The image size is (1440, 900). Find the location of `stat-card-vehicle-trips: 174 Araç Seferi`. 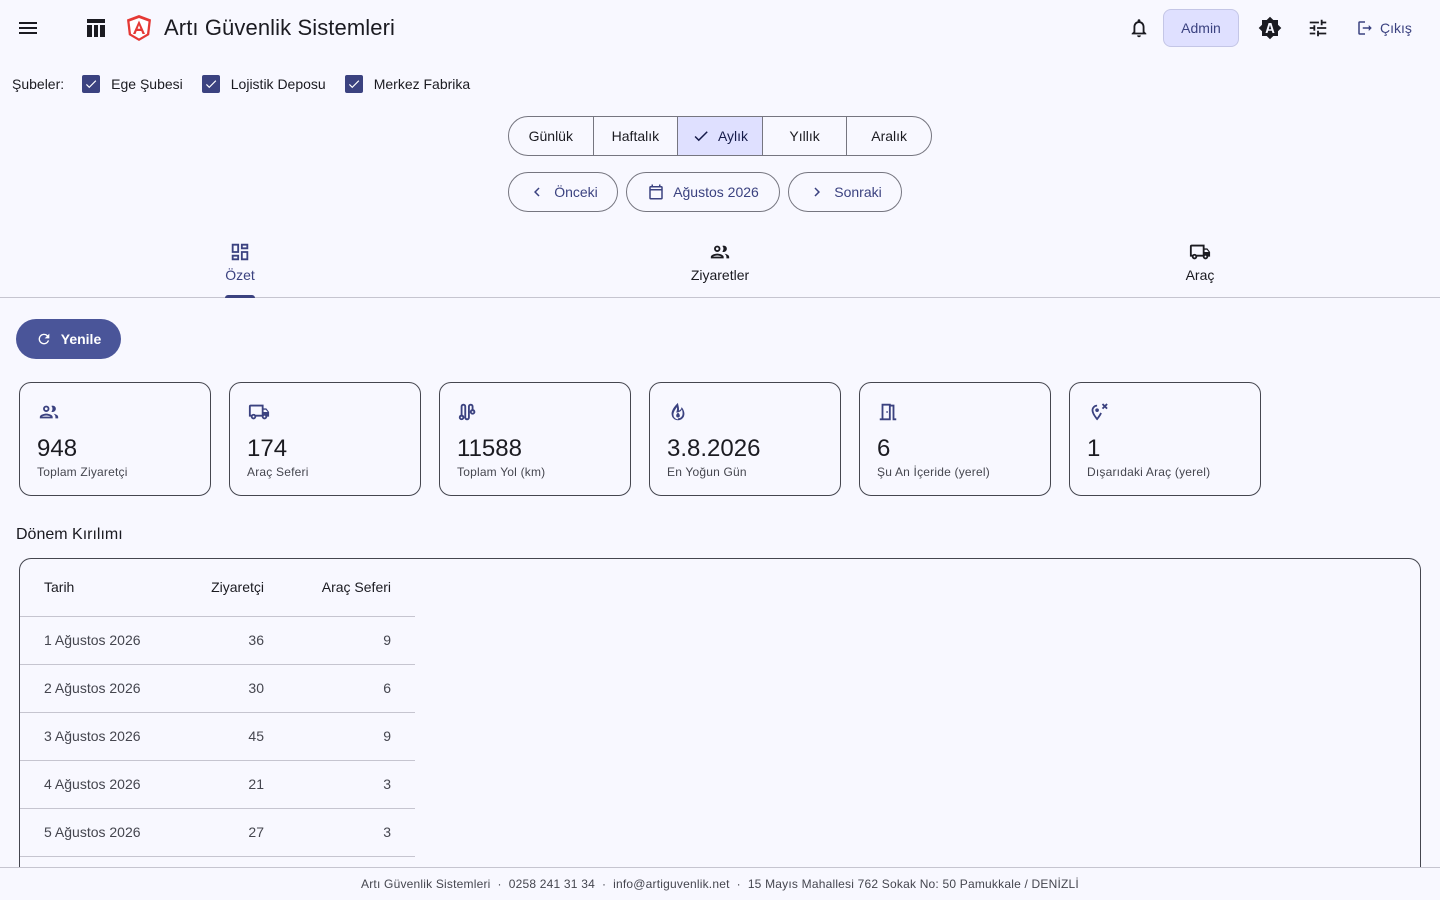

stat-card-vehicle-trips: 174 Araç Seferi is located at coordinates (325, 439).